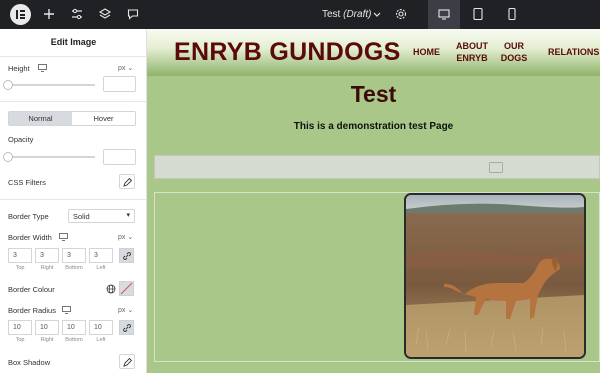 This screenshot has width=600, height=373. I want to click on state-tabs: Normal Hover, so click(72, 118).